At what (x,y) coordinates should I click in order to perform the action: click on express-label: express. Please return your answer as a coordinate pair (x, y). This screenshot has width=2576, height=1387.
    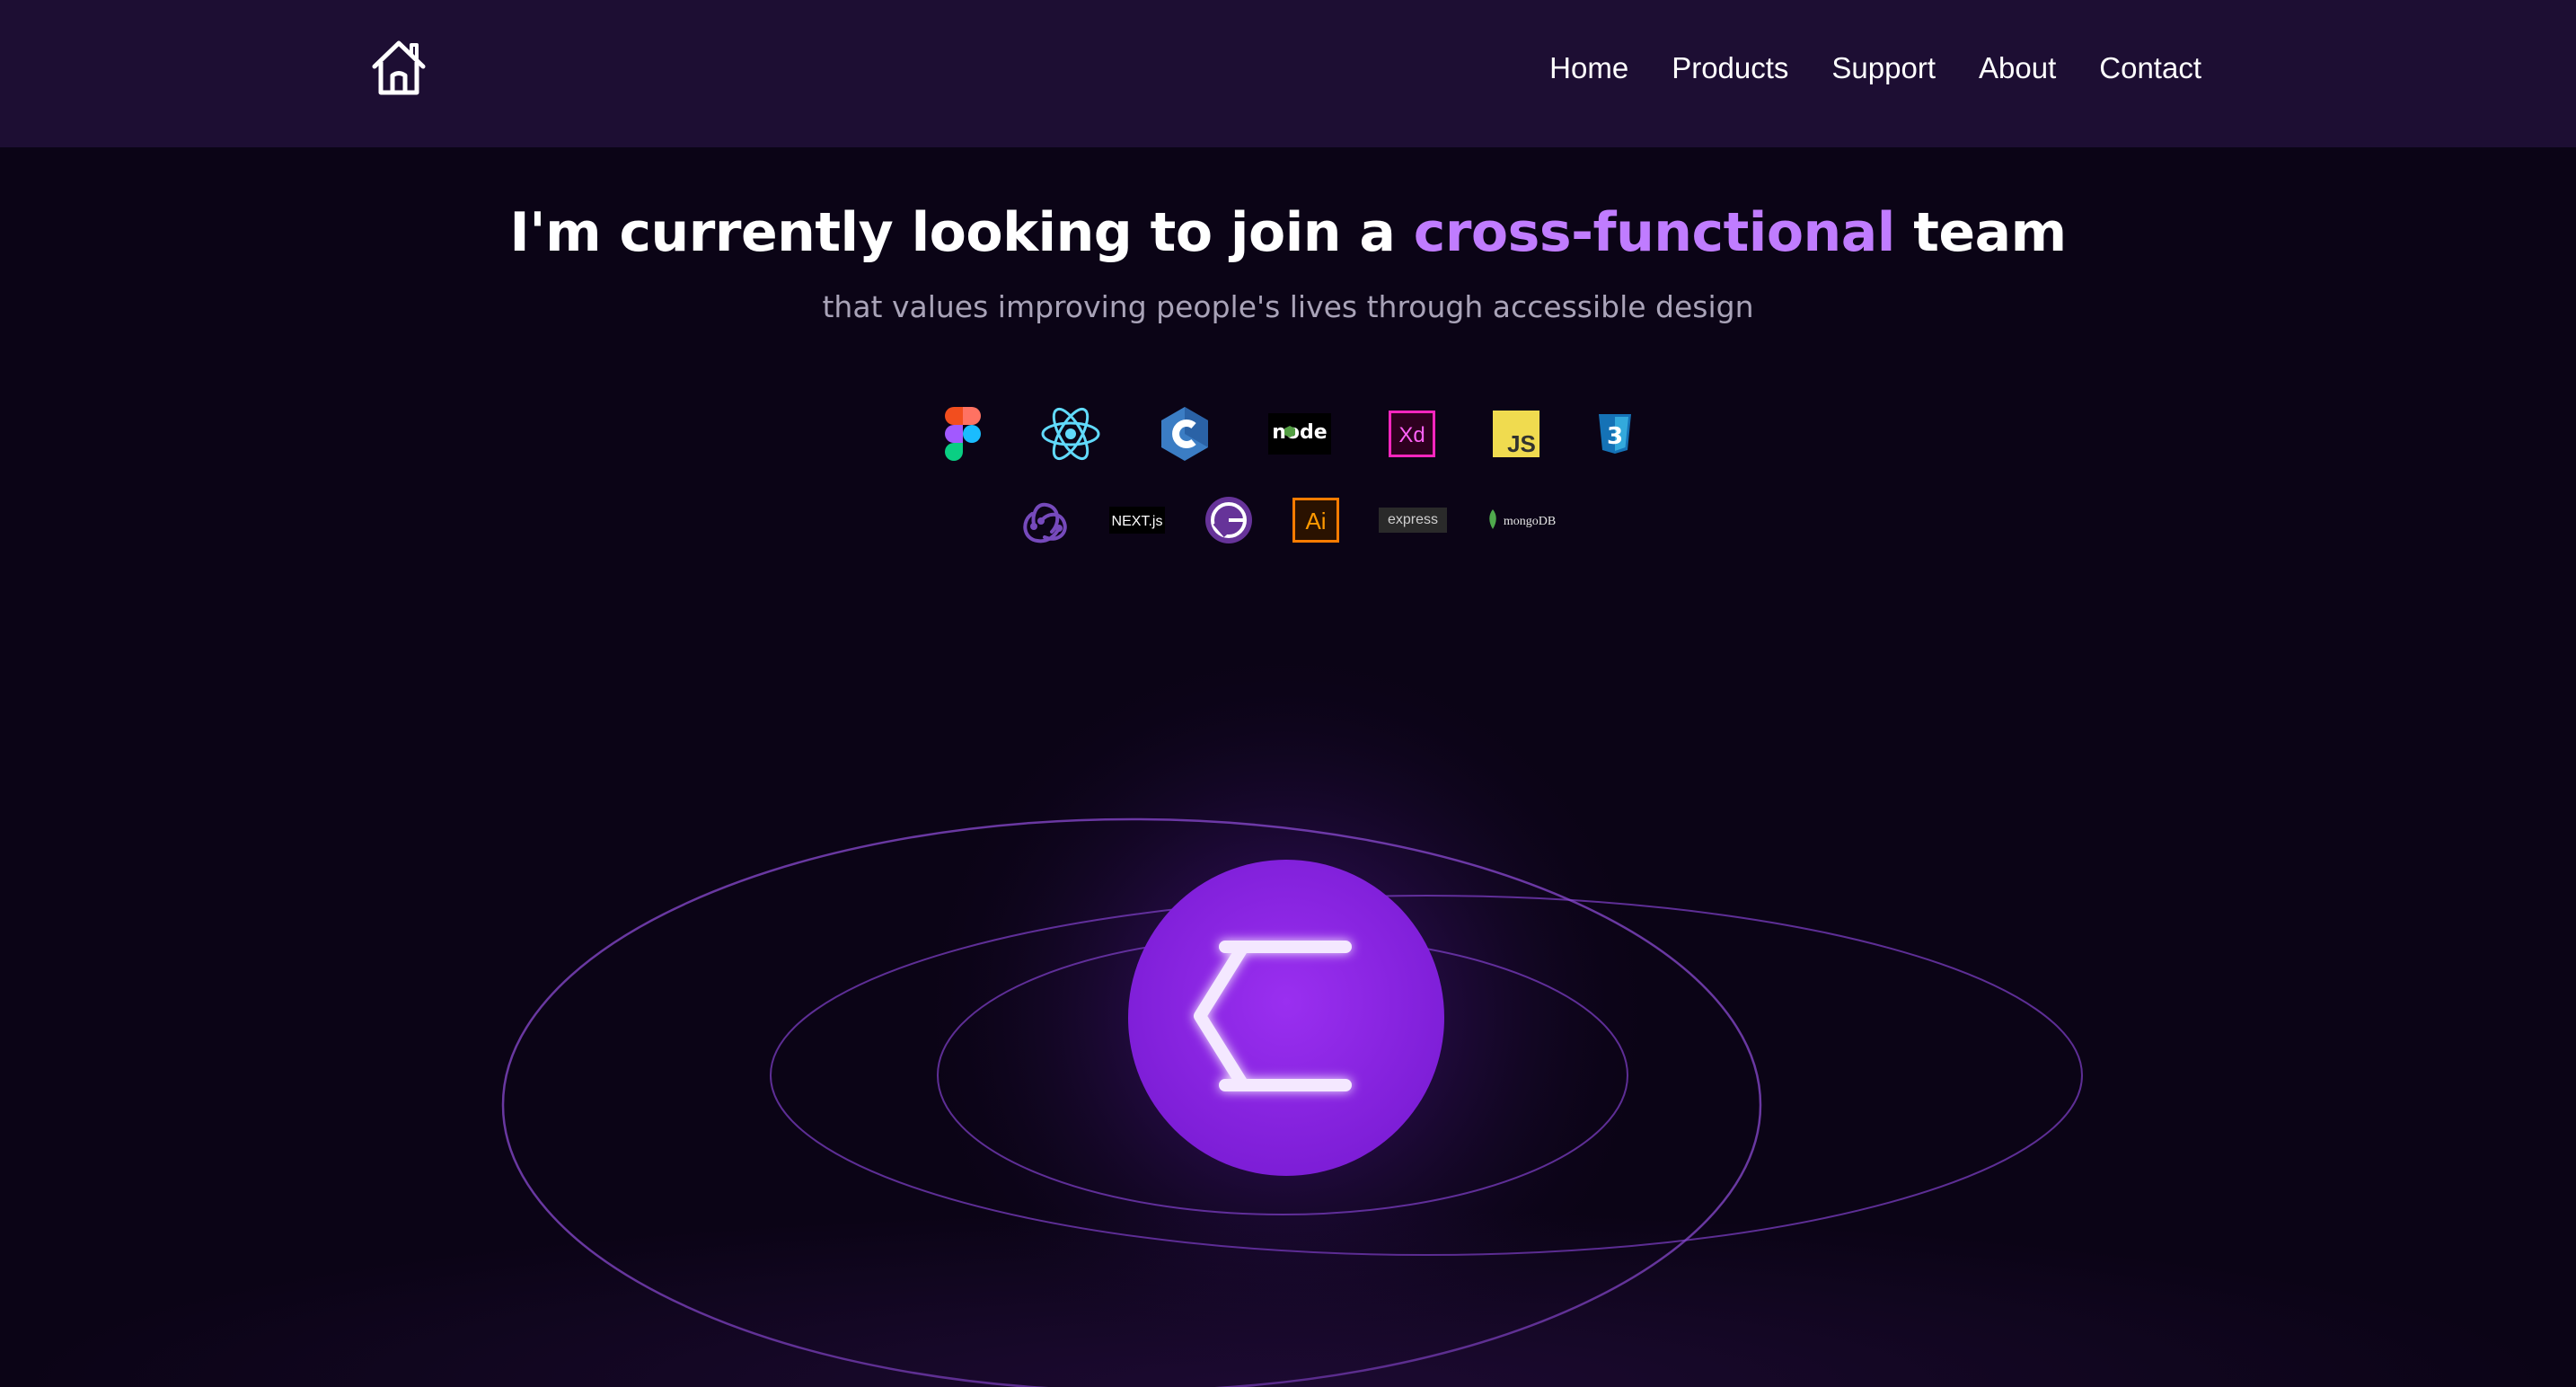
    Looking at the image, I should click on (1413, 519).